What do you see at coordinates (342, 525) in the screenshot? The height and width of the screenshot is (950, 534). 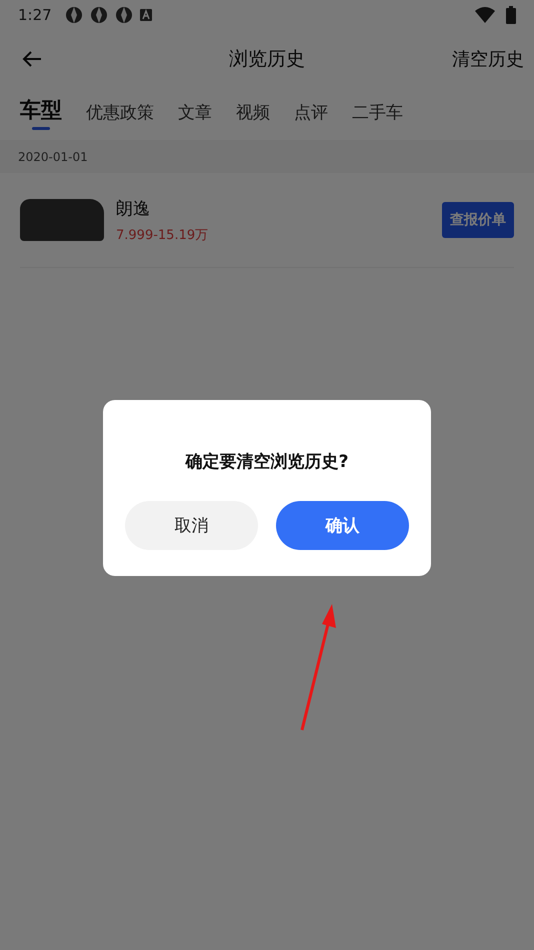 I see `confirm-button: 确认` at bounding box center [342, 525].